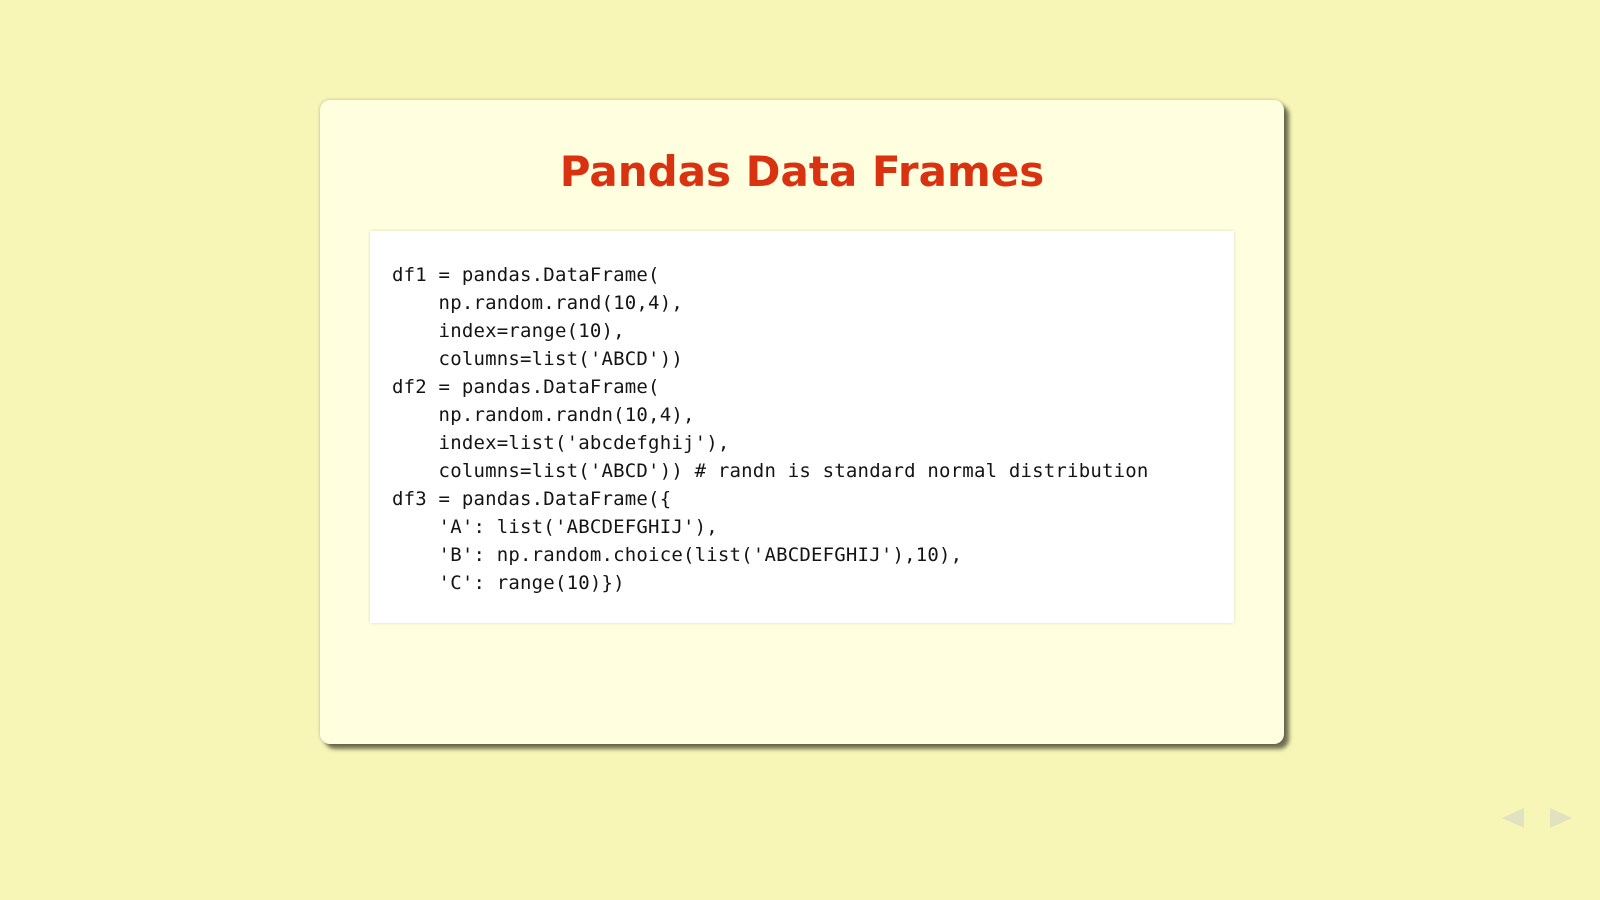 The image size is (1600, 900). I want to click on code-line: df3 = pandas.DataFrame({, so click(532, 499).